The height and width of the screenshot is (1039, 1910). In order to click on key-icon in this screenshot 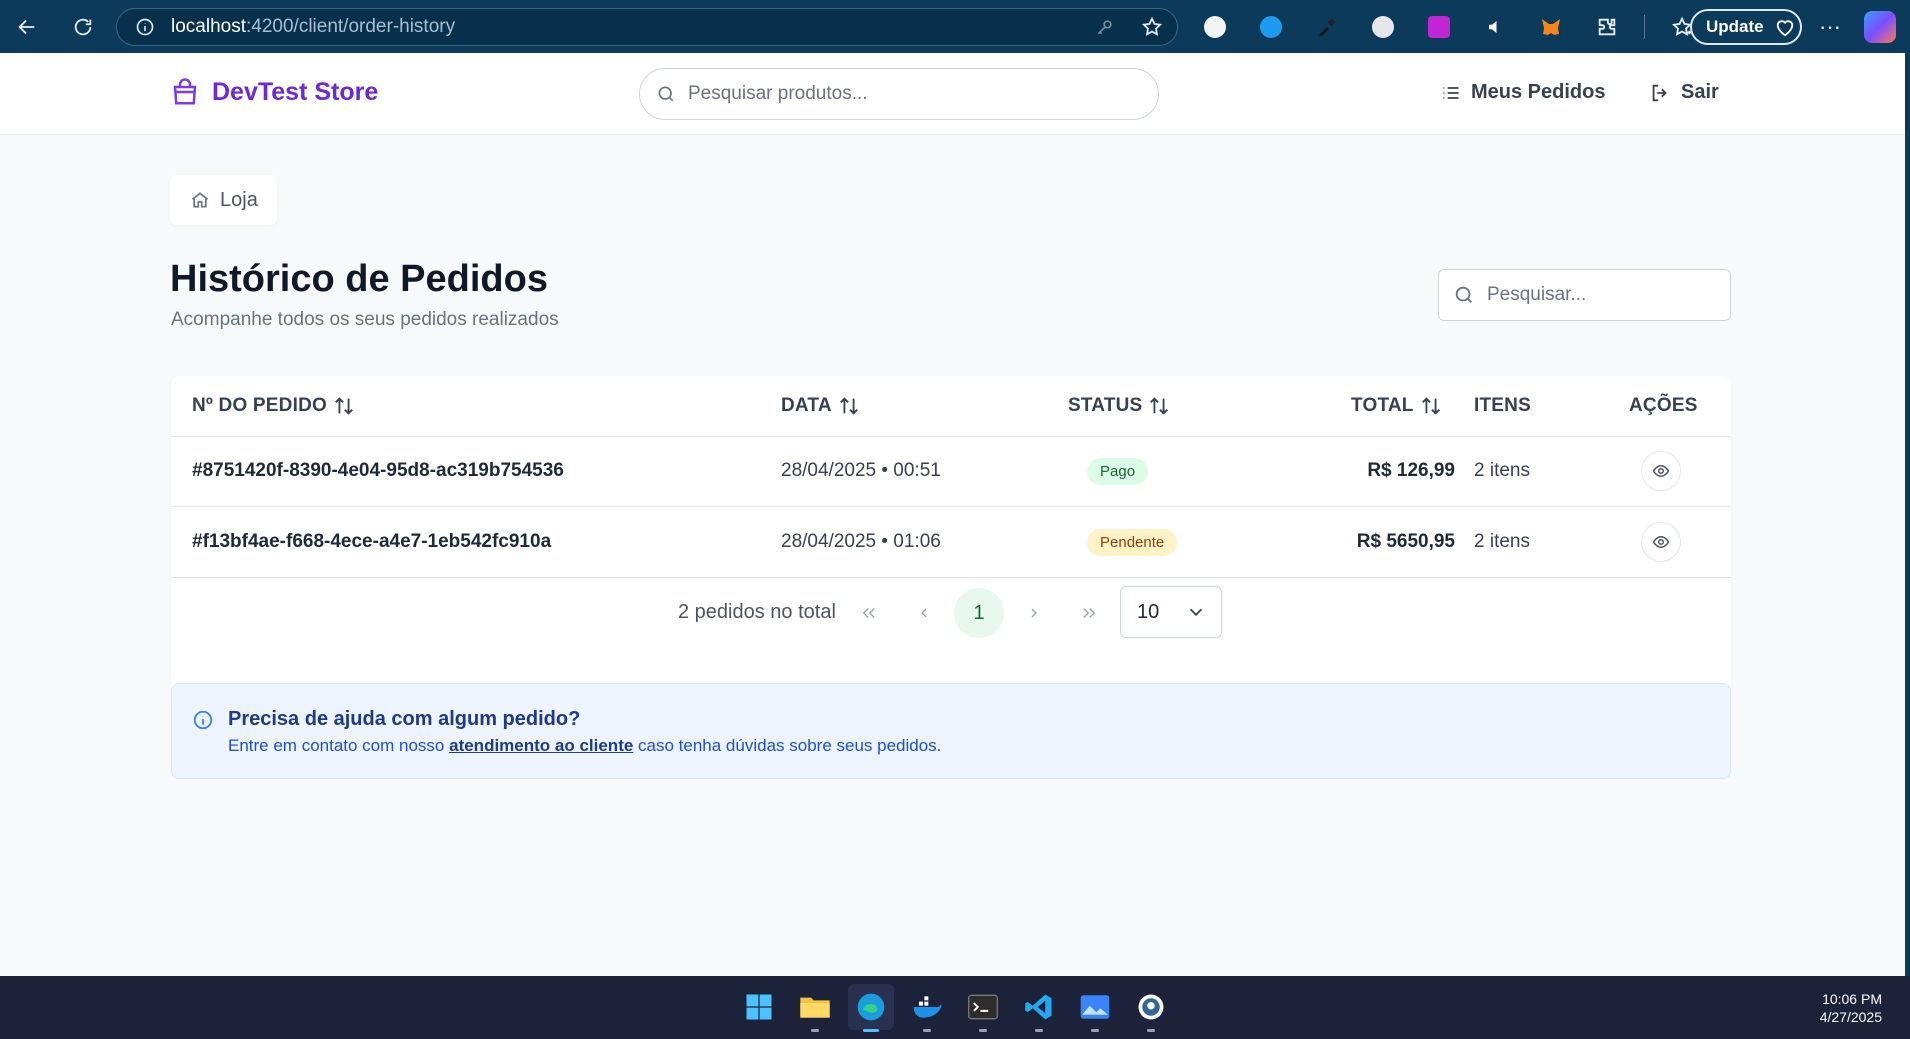, I will do `click(1105, 27)`.